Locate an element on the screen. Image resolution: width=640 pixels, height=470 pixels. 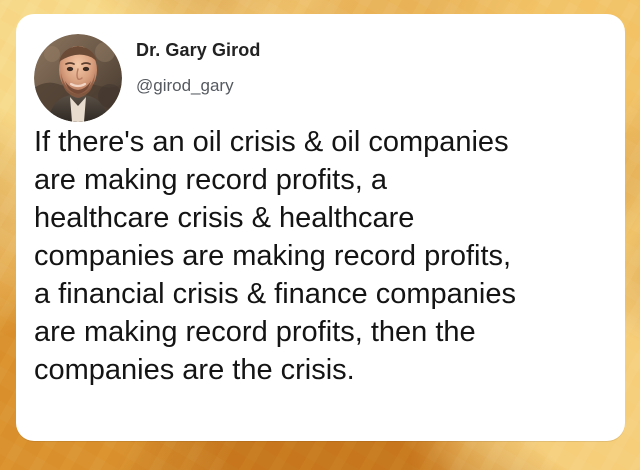
author-handle: @girod_gary is located at coordinates (185, 86).